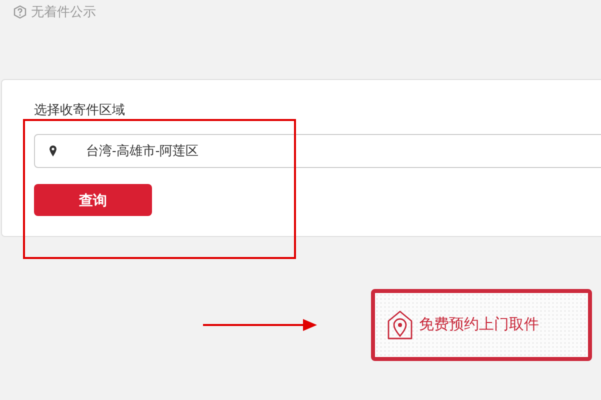 The image size is (601, 400). Describe the element at coordinates (481, 325) in the screenshot. I see `pickup-button: 免费预约上门取件` at that location.